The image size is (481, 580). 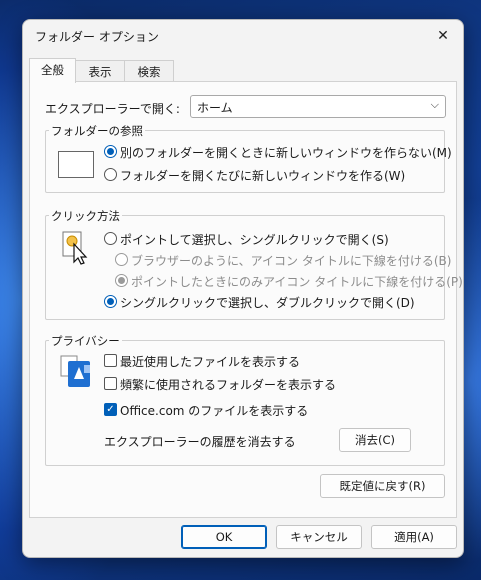 What do you see at coordinates (149, 71) in the screenshot?
I see `tab-search: 検索` at bounding box center [149, 71].